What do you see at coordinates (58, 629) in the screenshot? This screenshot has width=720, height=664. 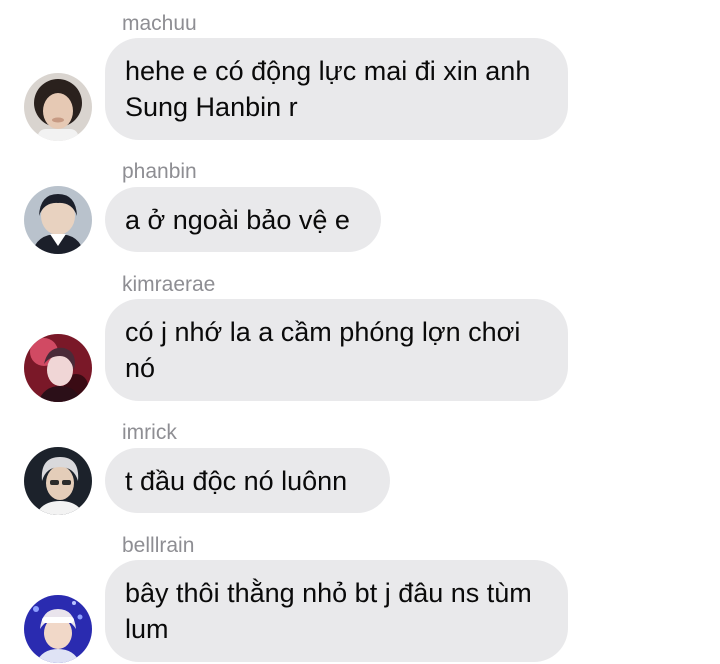 I see `user-avatar-belllrain-icon` at bounding box center [58, 629].